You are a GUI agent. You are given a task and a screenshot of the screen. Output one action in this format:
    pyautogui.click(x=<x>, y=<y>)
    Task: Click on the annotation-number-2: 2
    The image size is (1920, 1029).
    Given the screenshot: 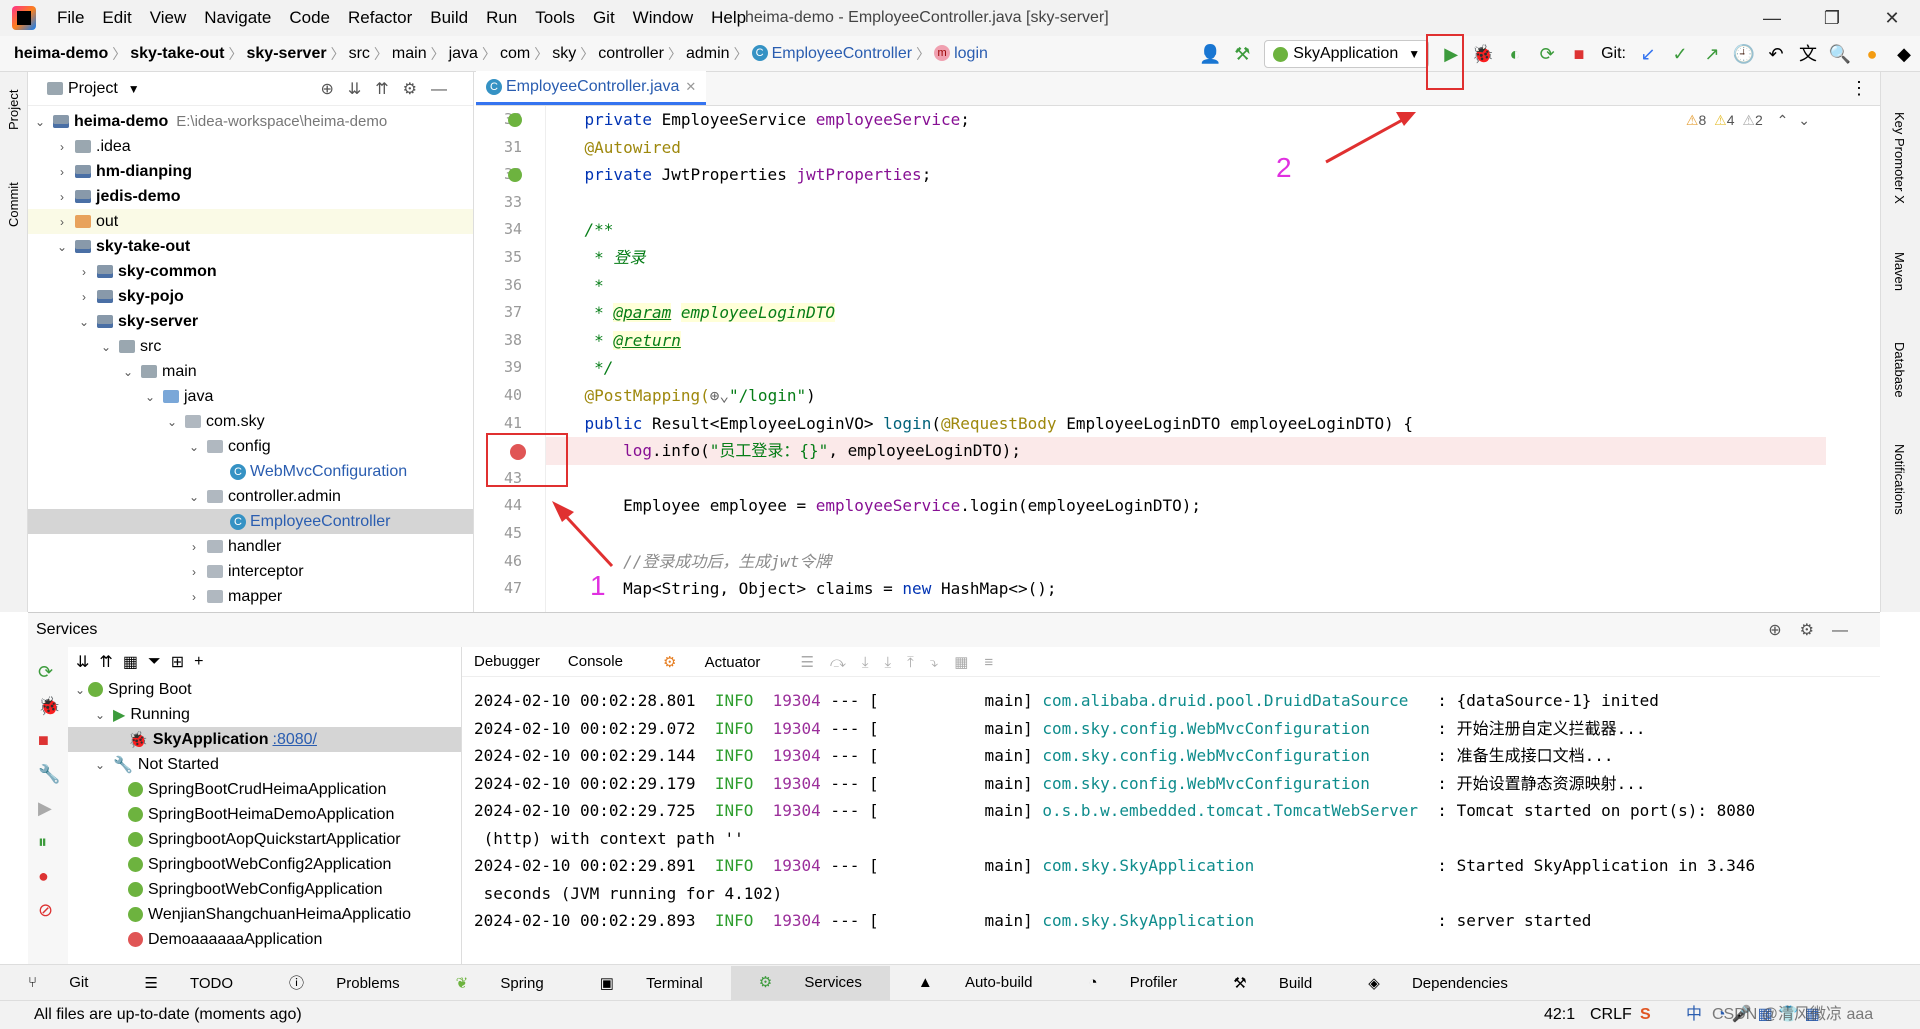 What is the action you would take?
    pyautogui.click(x=1284, y=167)
    